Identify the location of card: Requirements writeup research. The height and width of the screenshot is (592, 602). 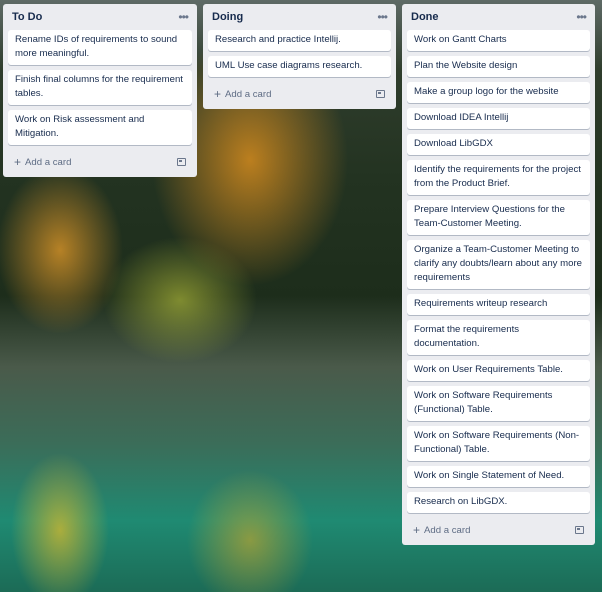
(498, 304).